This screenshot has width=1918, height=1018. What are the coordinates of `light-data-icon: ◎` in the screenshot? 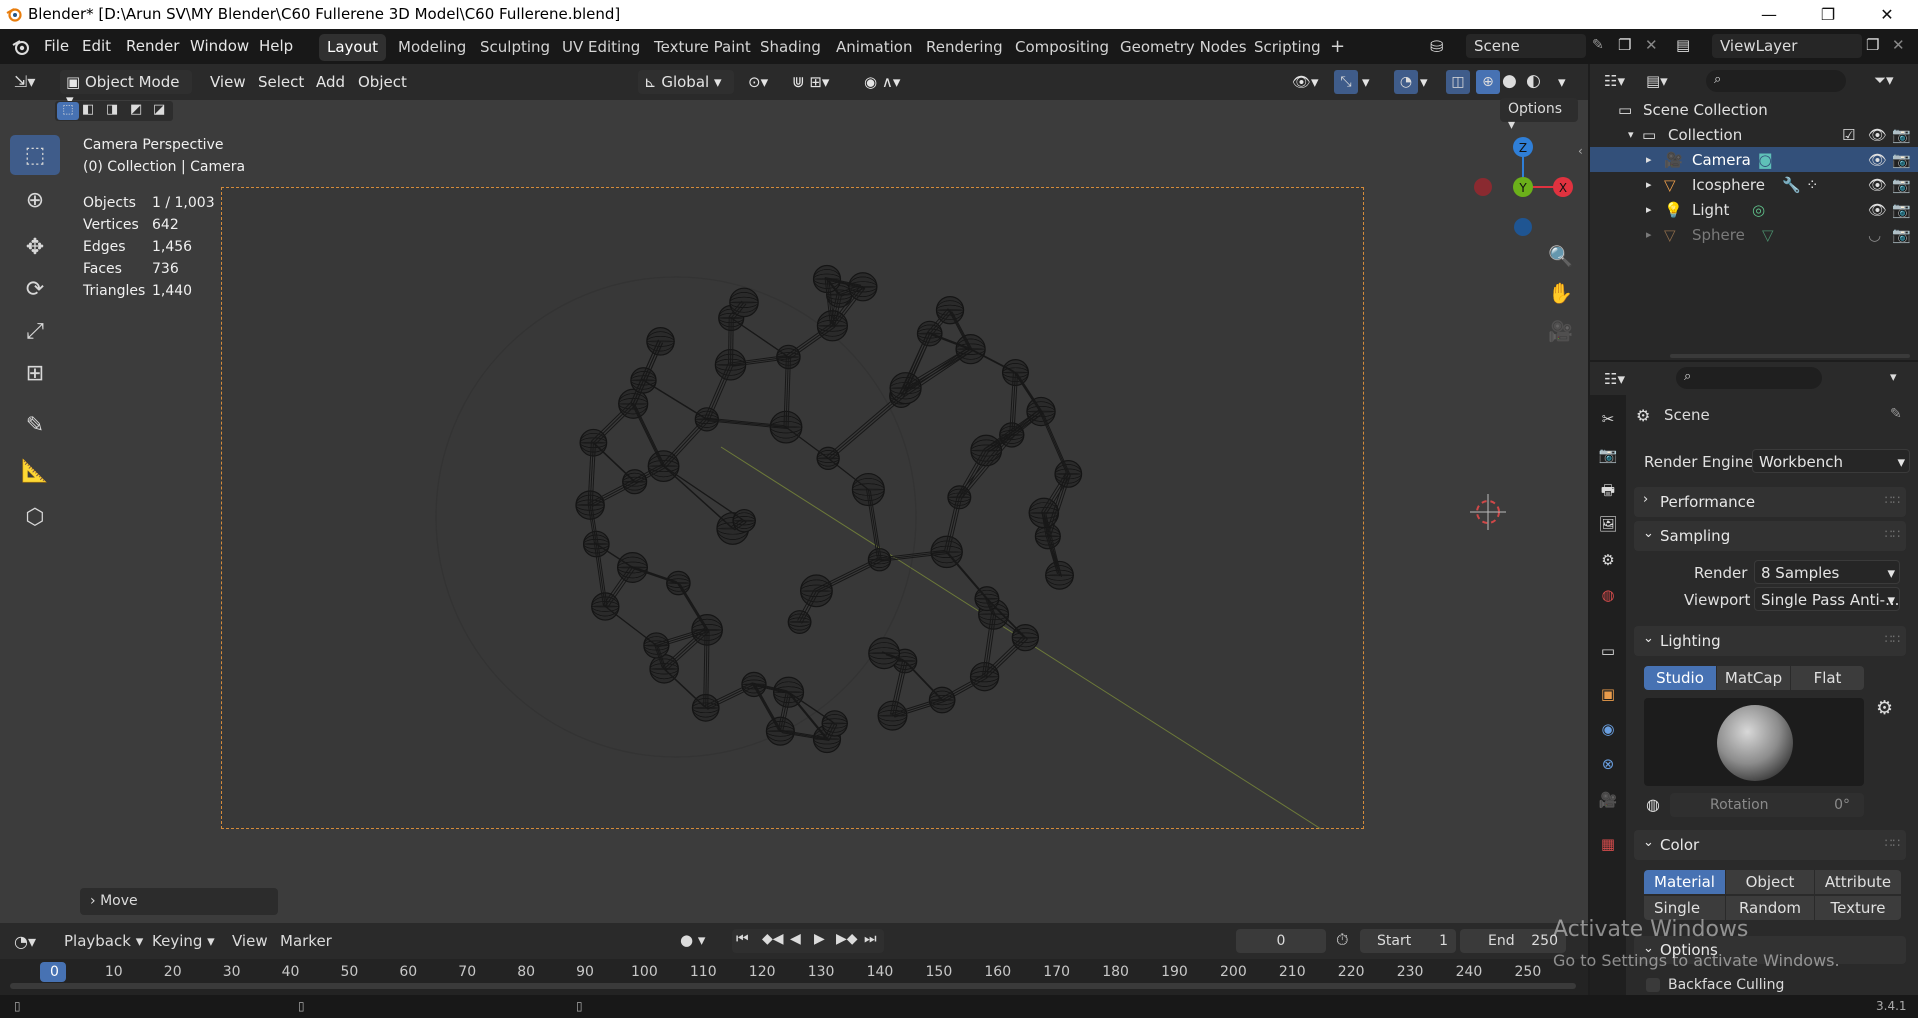 It's located at (1758, 210).